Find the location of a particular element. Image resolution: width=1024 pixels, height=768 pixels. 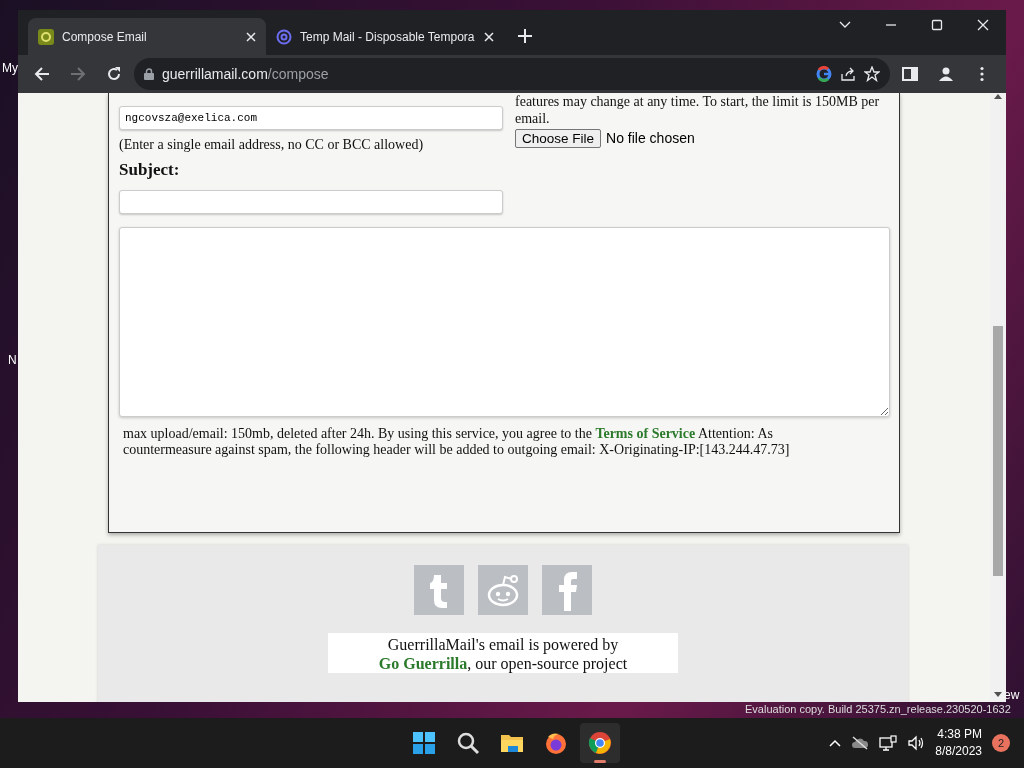

start-menu-icon is located at coordinates (424, 743).